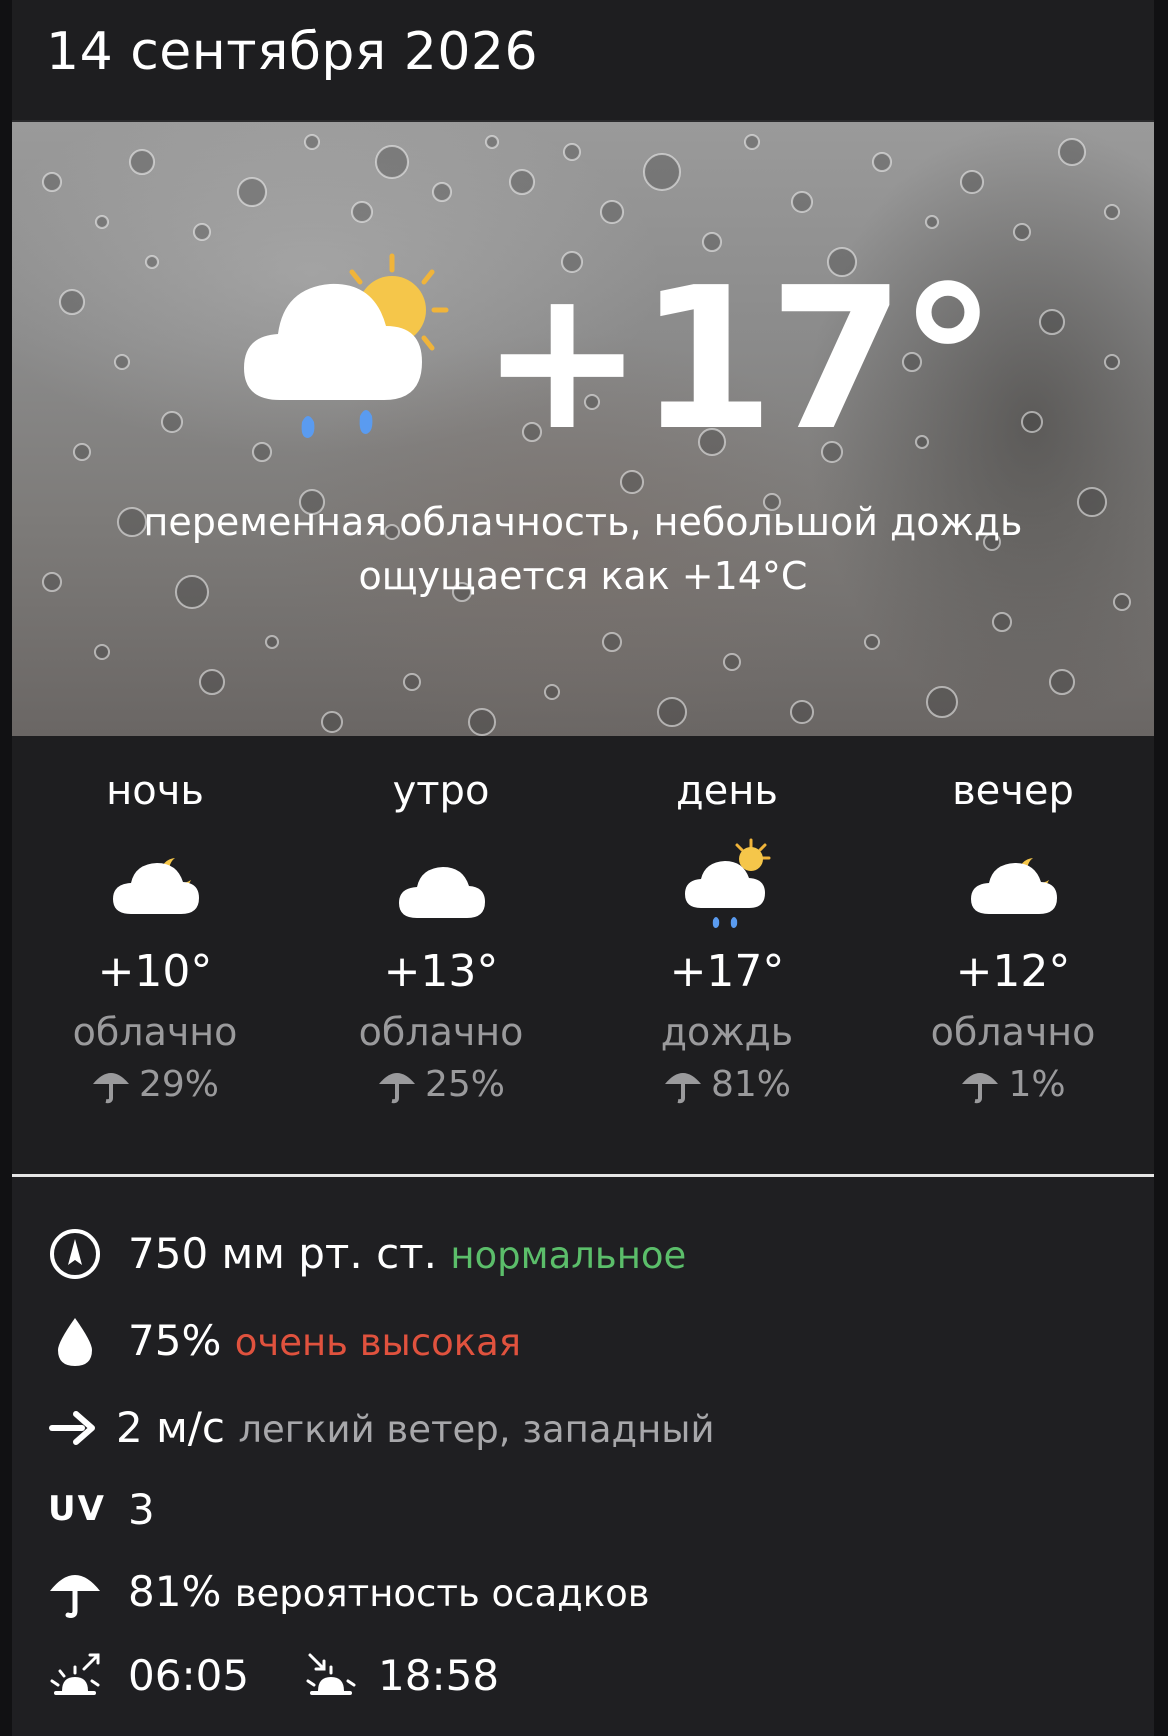 The height and width of the screenshot is (1736, 1168). I want to click on period-precipitation: 1%, so click(1013, 1084).